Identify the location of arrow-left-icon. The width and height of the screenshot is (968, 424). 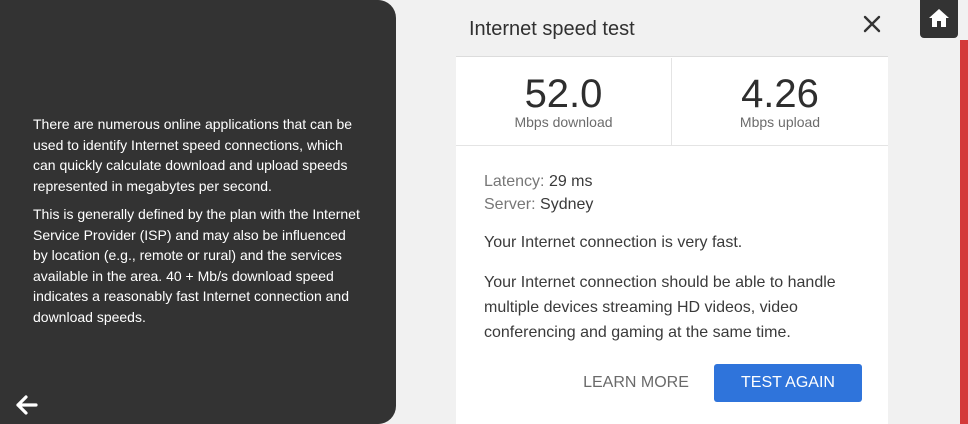
(27, 405).